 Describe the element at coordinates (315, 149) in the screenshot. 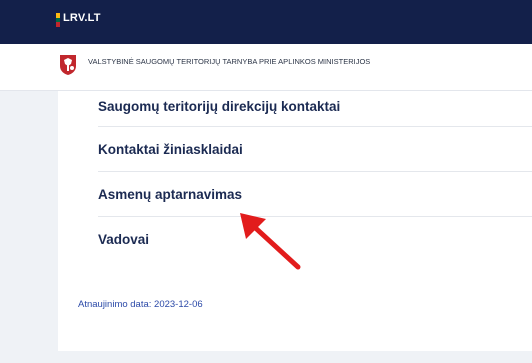

I see `list-item: Kontaktai žiniasklaidai` at that location.